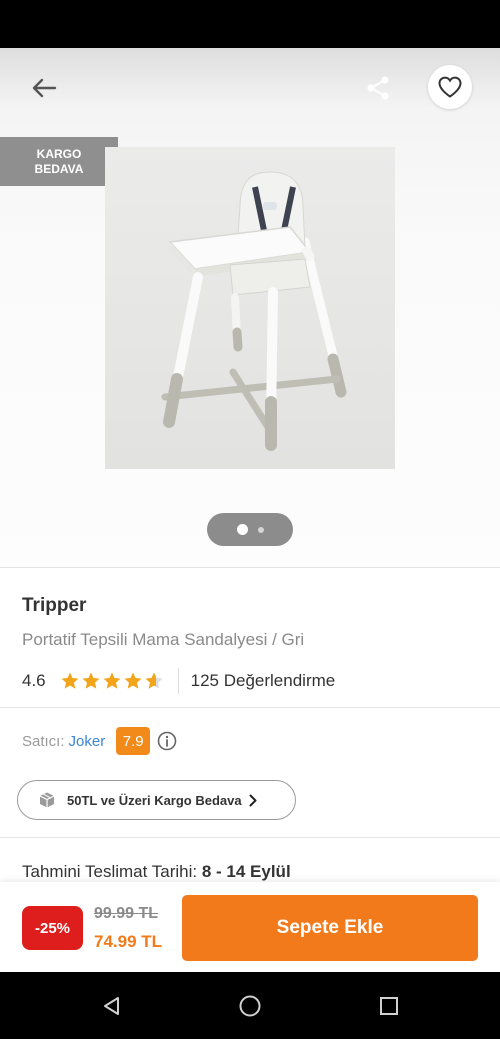  I want to click on system-recents-button, so click(389, 1006).